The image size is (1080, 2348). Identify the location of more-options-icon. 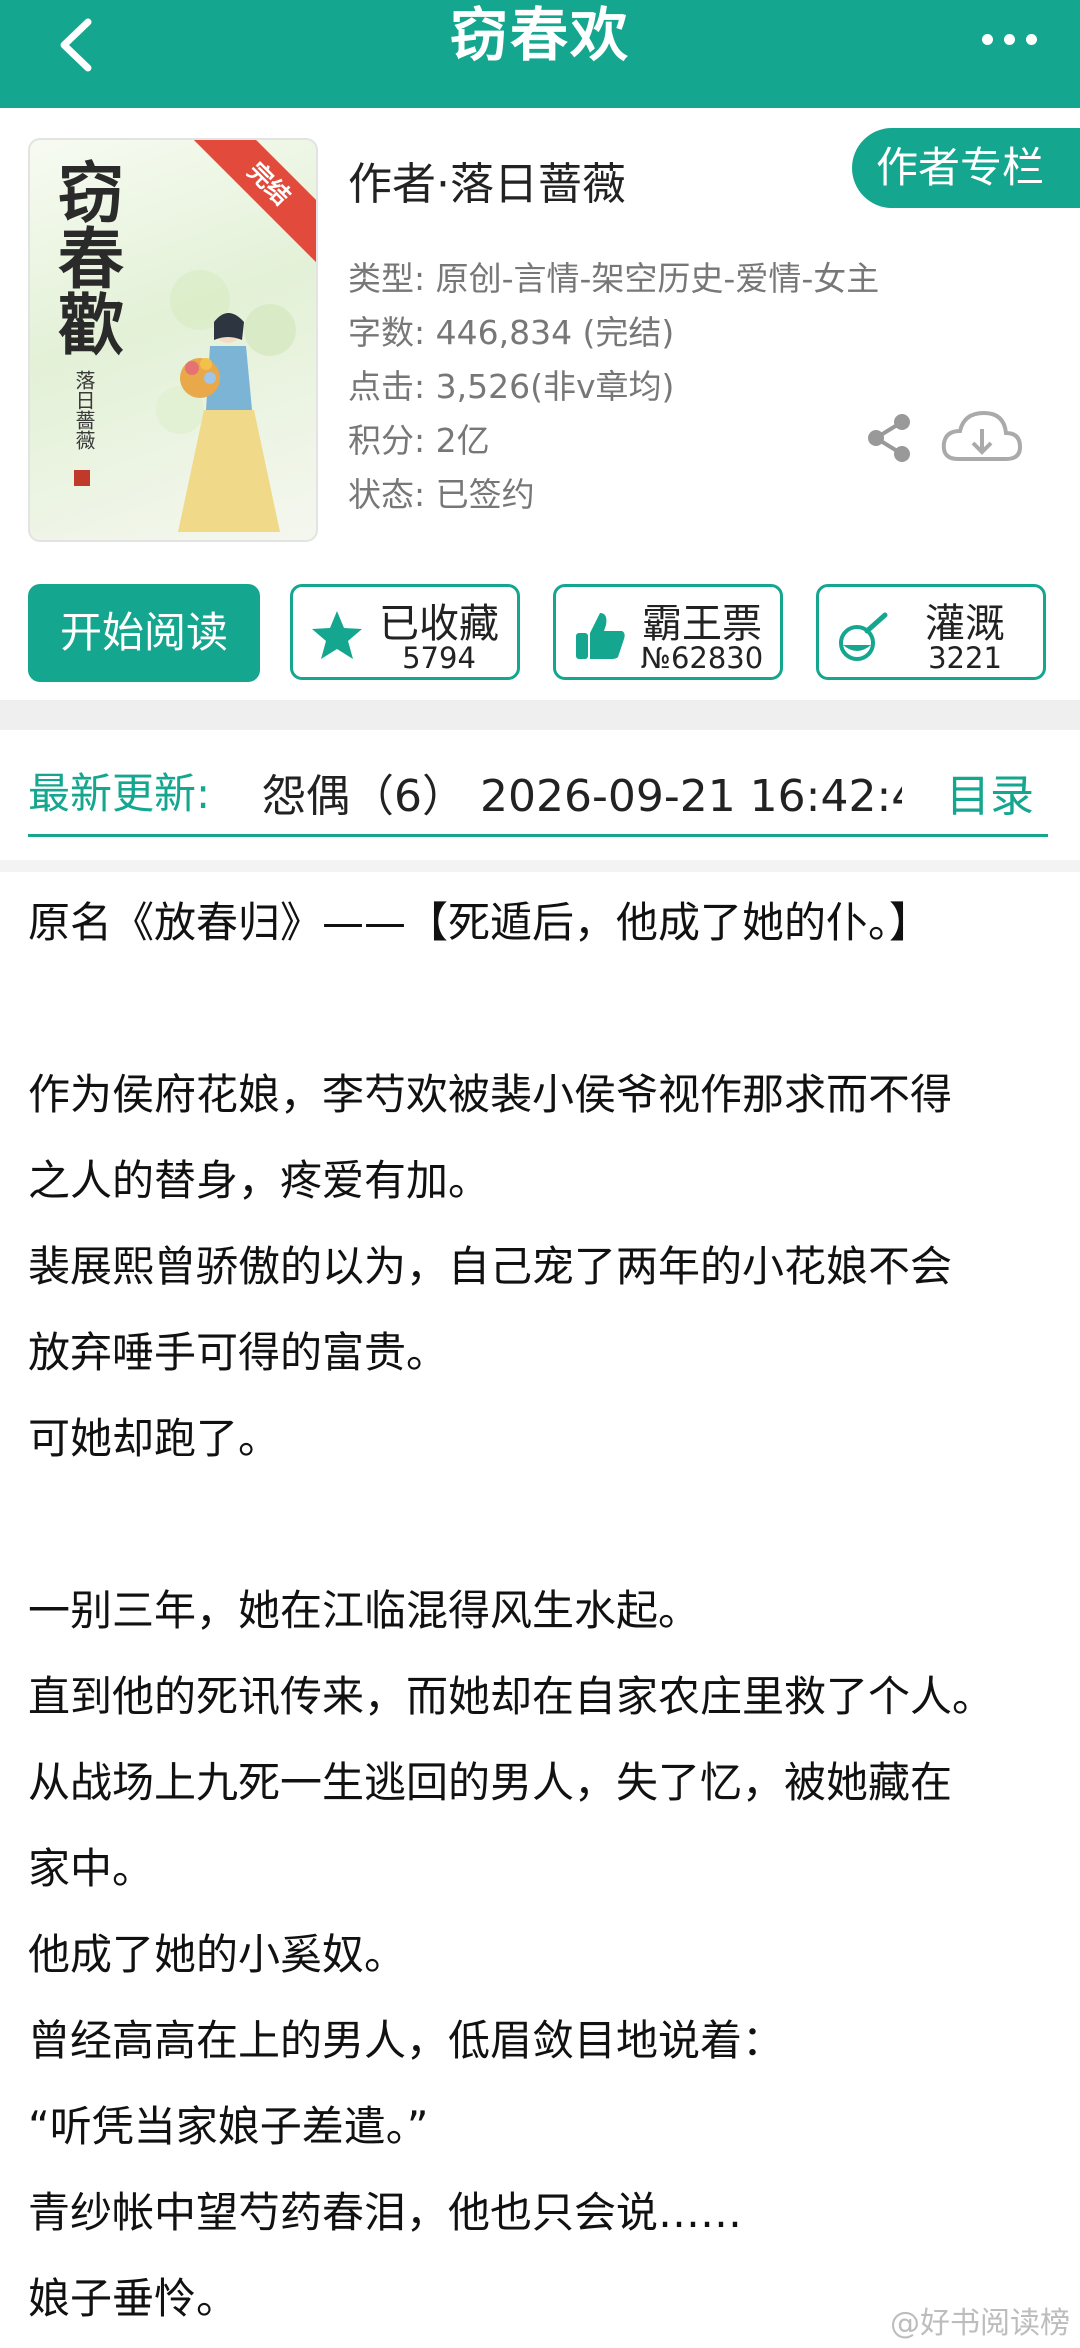
(1009, 40).